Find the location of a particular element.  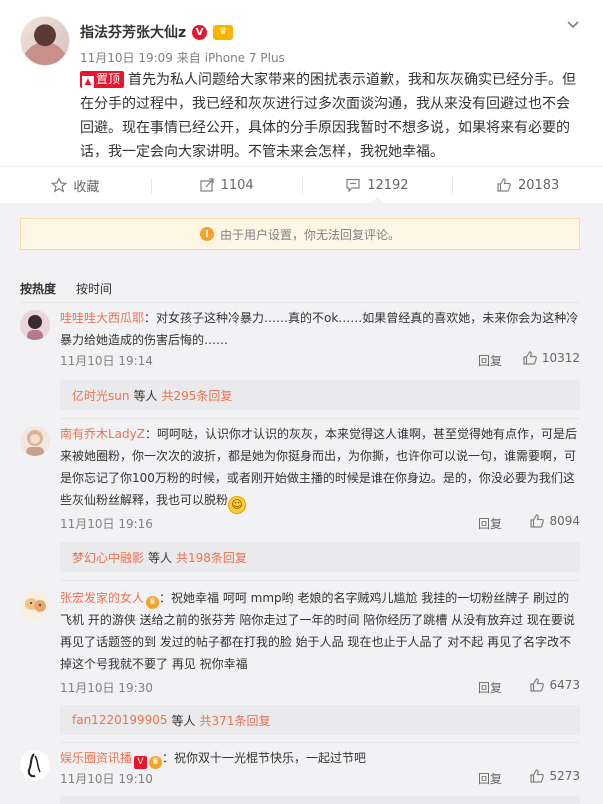

reply-disabled-notice: ! 由于用户设置，你无法回复评论。 is located at coordinates (300, 234).